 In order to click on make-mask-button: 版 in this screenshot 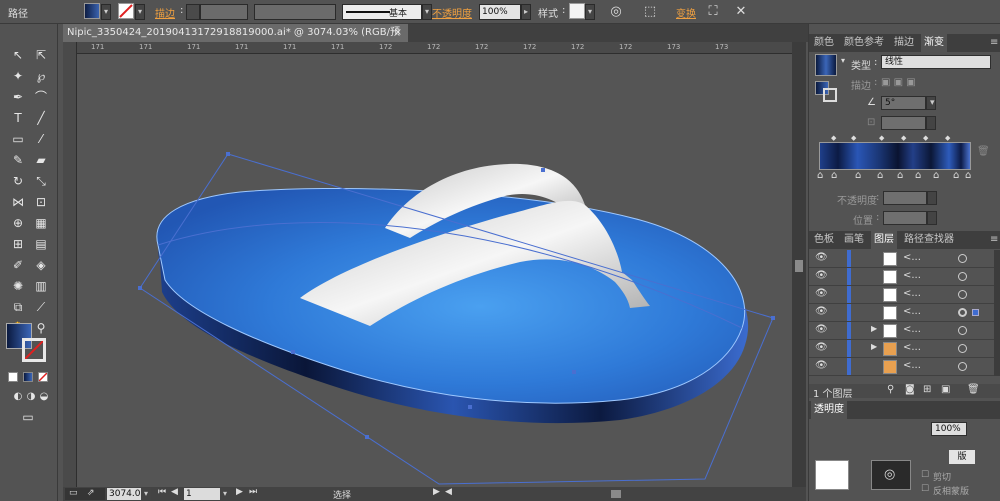, I will do `click(962, 457)`.